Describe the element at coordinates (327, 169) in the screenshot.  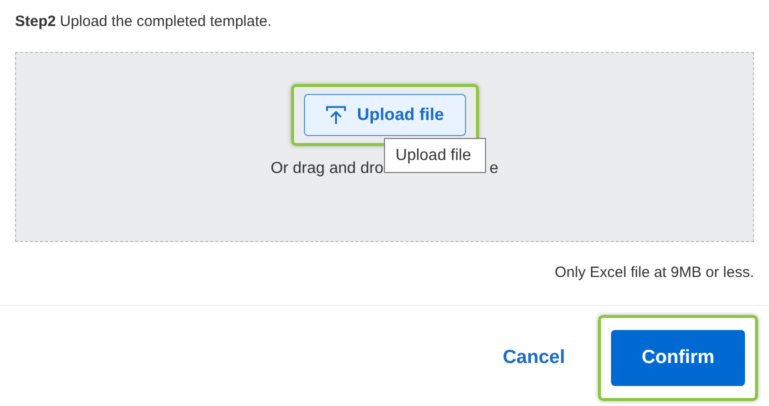
I see `drop-hint: Or drag and dro` at that location.